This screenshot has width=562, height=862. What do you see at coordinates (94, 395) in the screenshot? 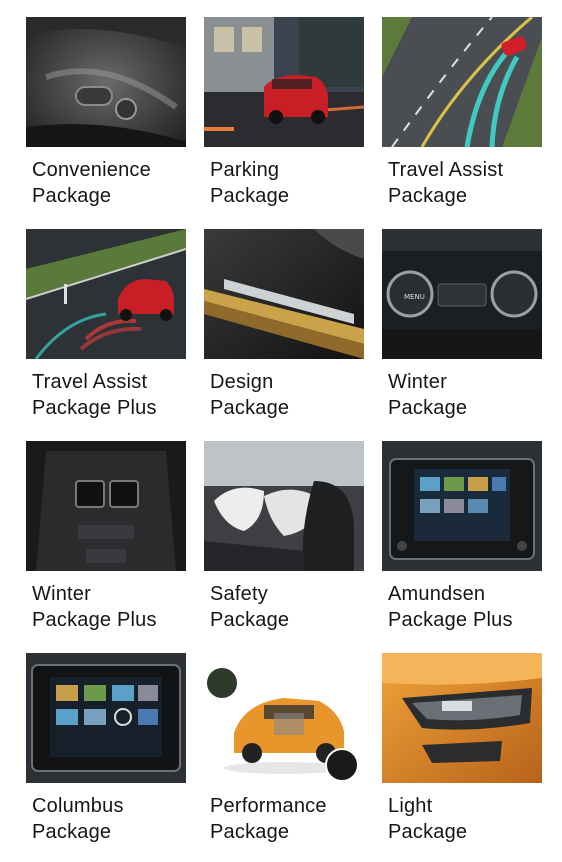
I see `package-label: Travel Assist Package Plus` at bounding box center [94, 395].